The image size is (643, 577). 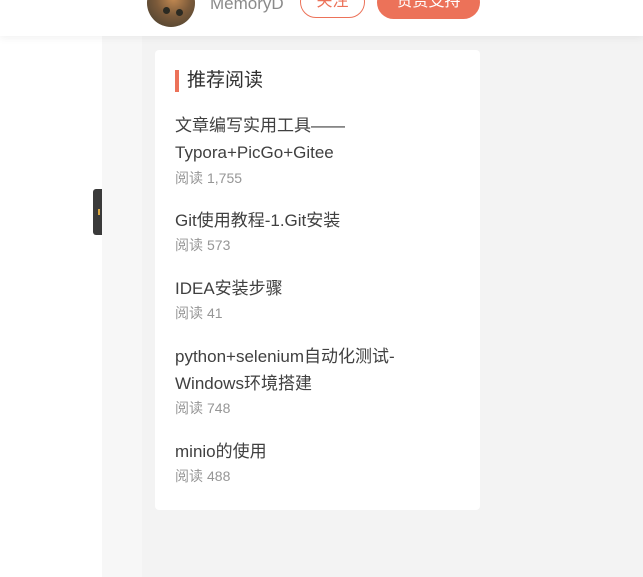 What do you see at coordinates (254, 152) in the screenshot?
I see `article-title-line: Typora+PicGo+Gitee` at bounding box center [254, 152].